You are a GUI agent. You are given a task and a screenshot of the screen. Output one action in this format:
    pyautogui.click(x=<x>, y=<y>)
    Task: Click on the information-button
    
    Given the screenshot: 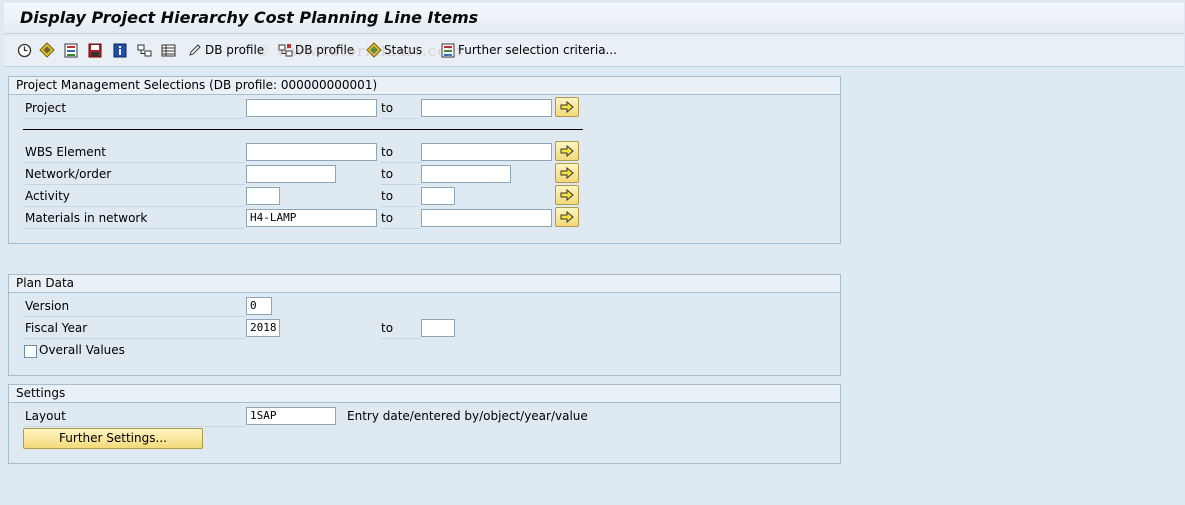 What is the action you would take?
    pyautogui.click(x=120, y=50)
    